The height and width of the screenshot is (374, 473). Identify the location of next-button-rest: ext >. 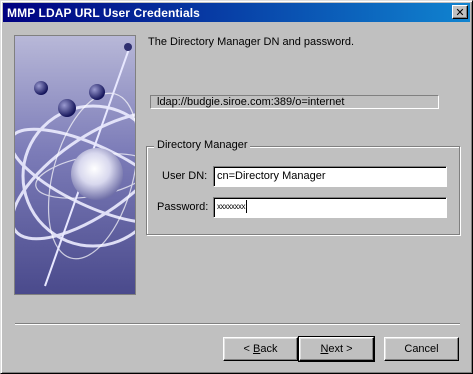
(340, 349).